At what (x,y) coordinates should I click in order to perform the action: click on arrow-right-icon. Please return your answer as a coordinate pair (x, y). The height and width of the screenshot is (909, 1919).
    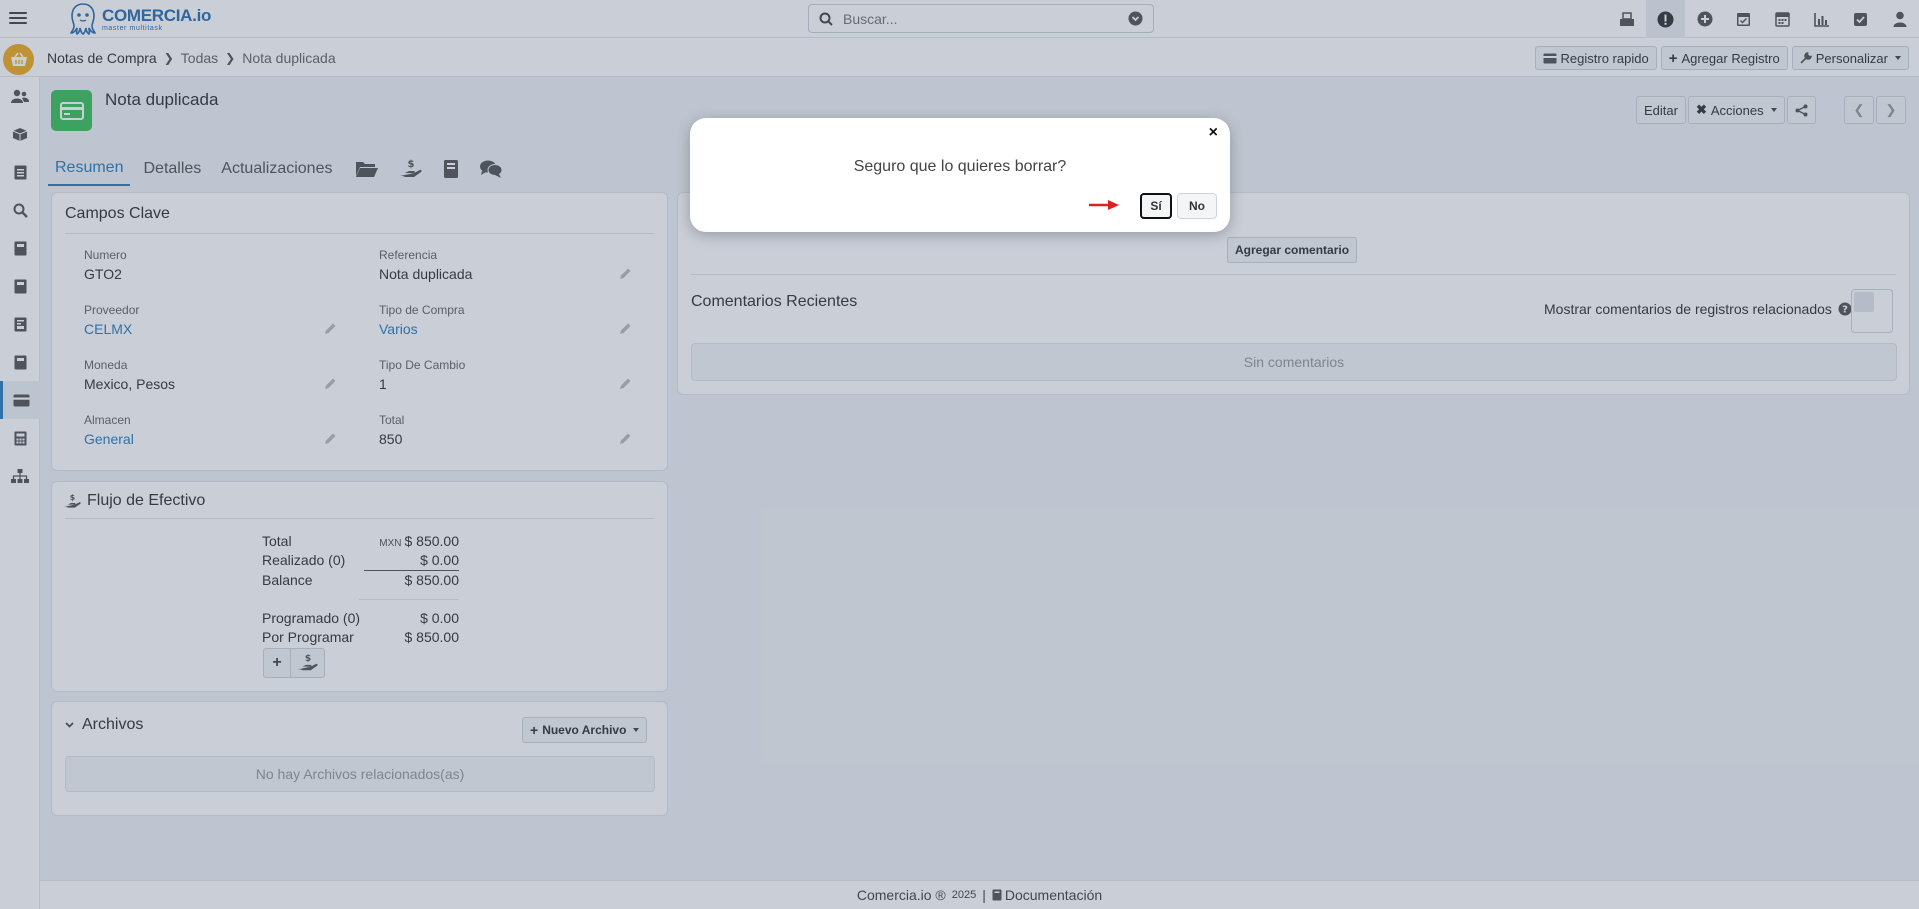
    Looking at the image, I should click on (1104, 205).